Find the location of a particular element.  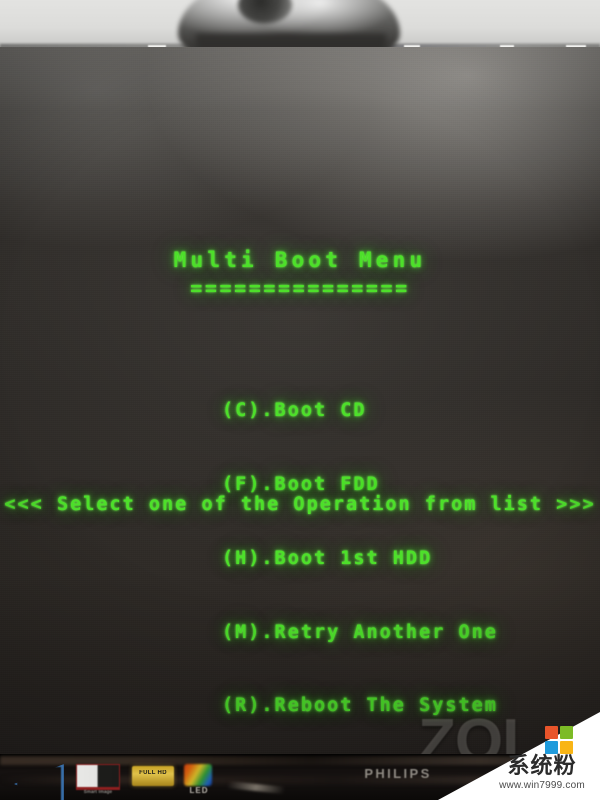

full-hd-sticker-label: FULL HD is located at coordinates (153, 773).